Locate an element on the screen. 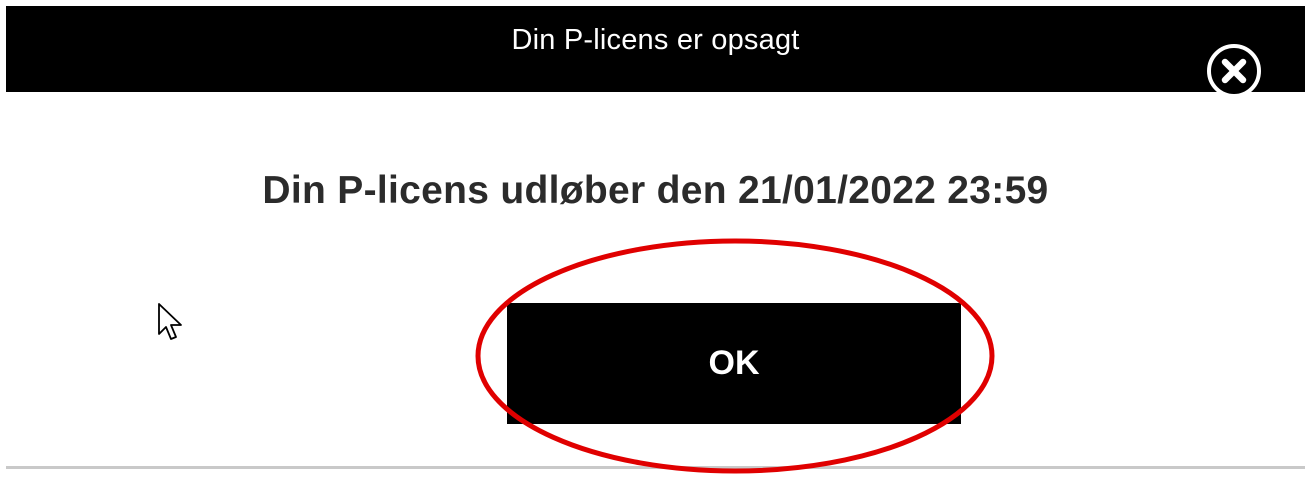 The image size is (1313, 477). close-button is located at coordinates (1234, 71).